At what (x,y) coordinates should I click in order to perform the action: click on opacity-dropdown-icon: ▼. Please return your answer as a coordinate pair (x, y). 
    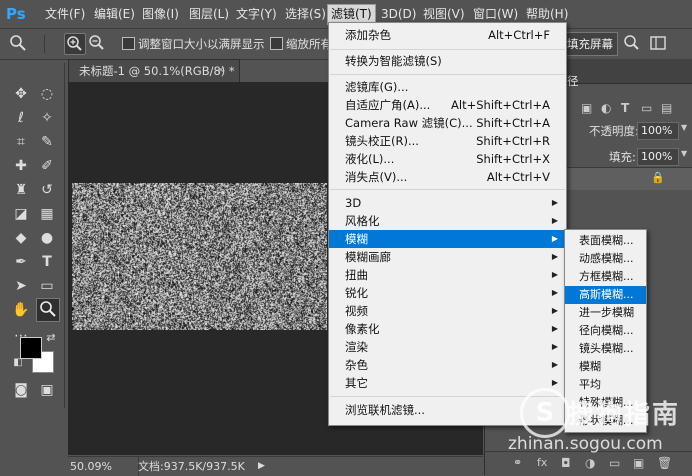
    Looking at the image, I should click on (684, 127).